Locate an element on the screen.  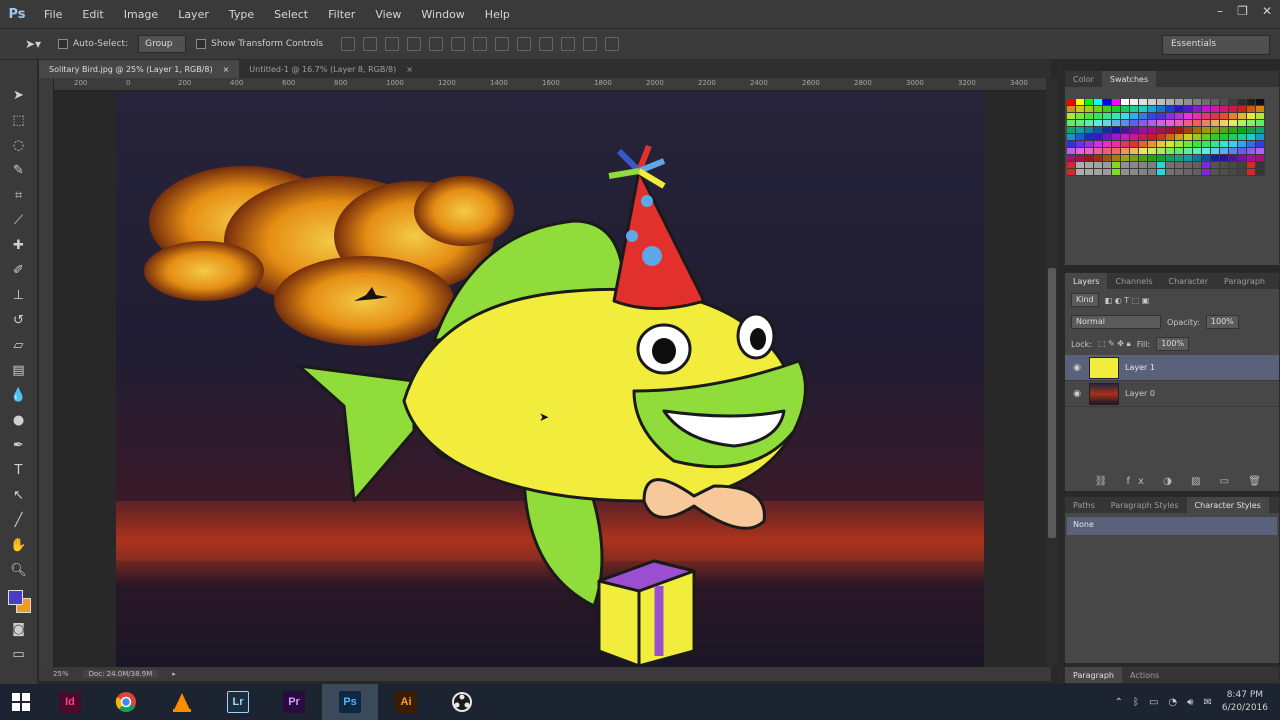
brush-tool-icon: ✐ is located at coordinates (19, 270).